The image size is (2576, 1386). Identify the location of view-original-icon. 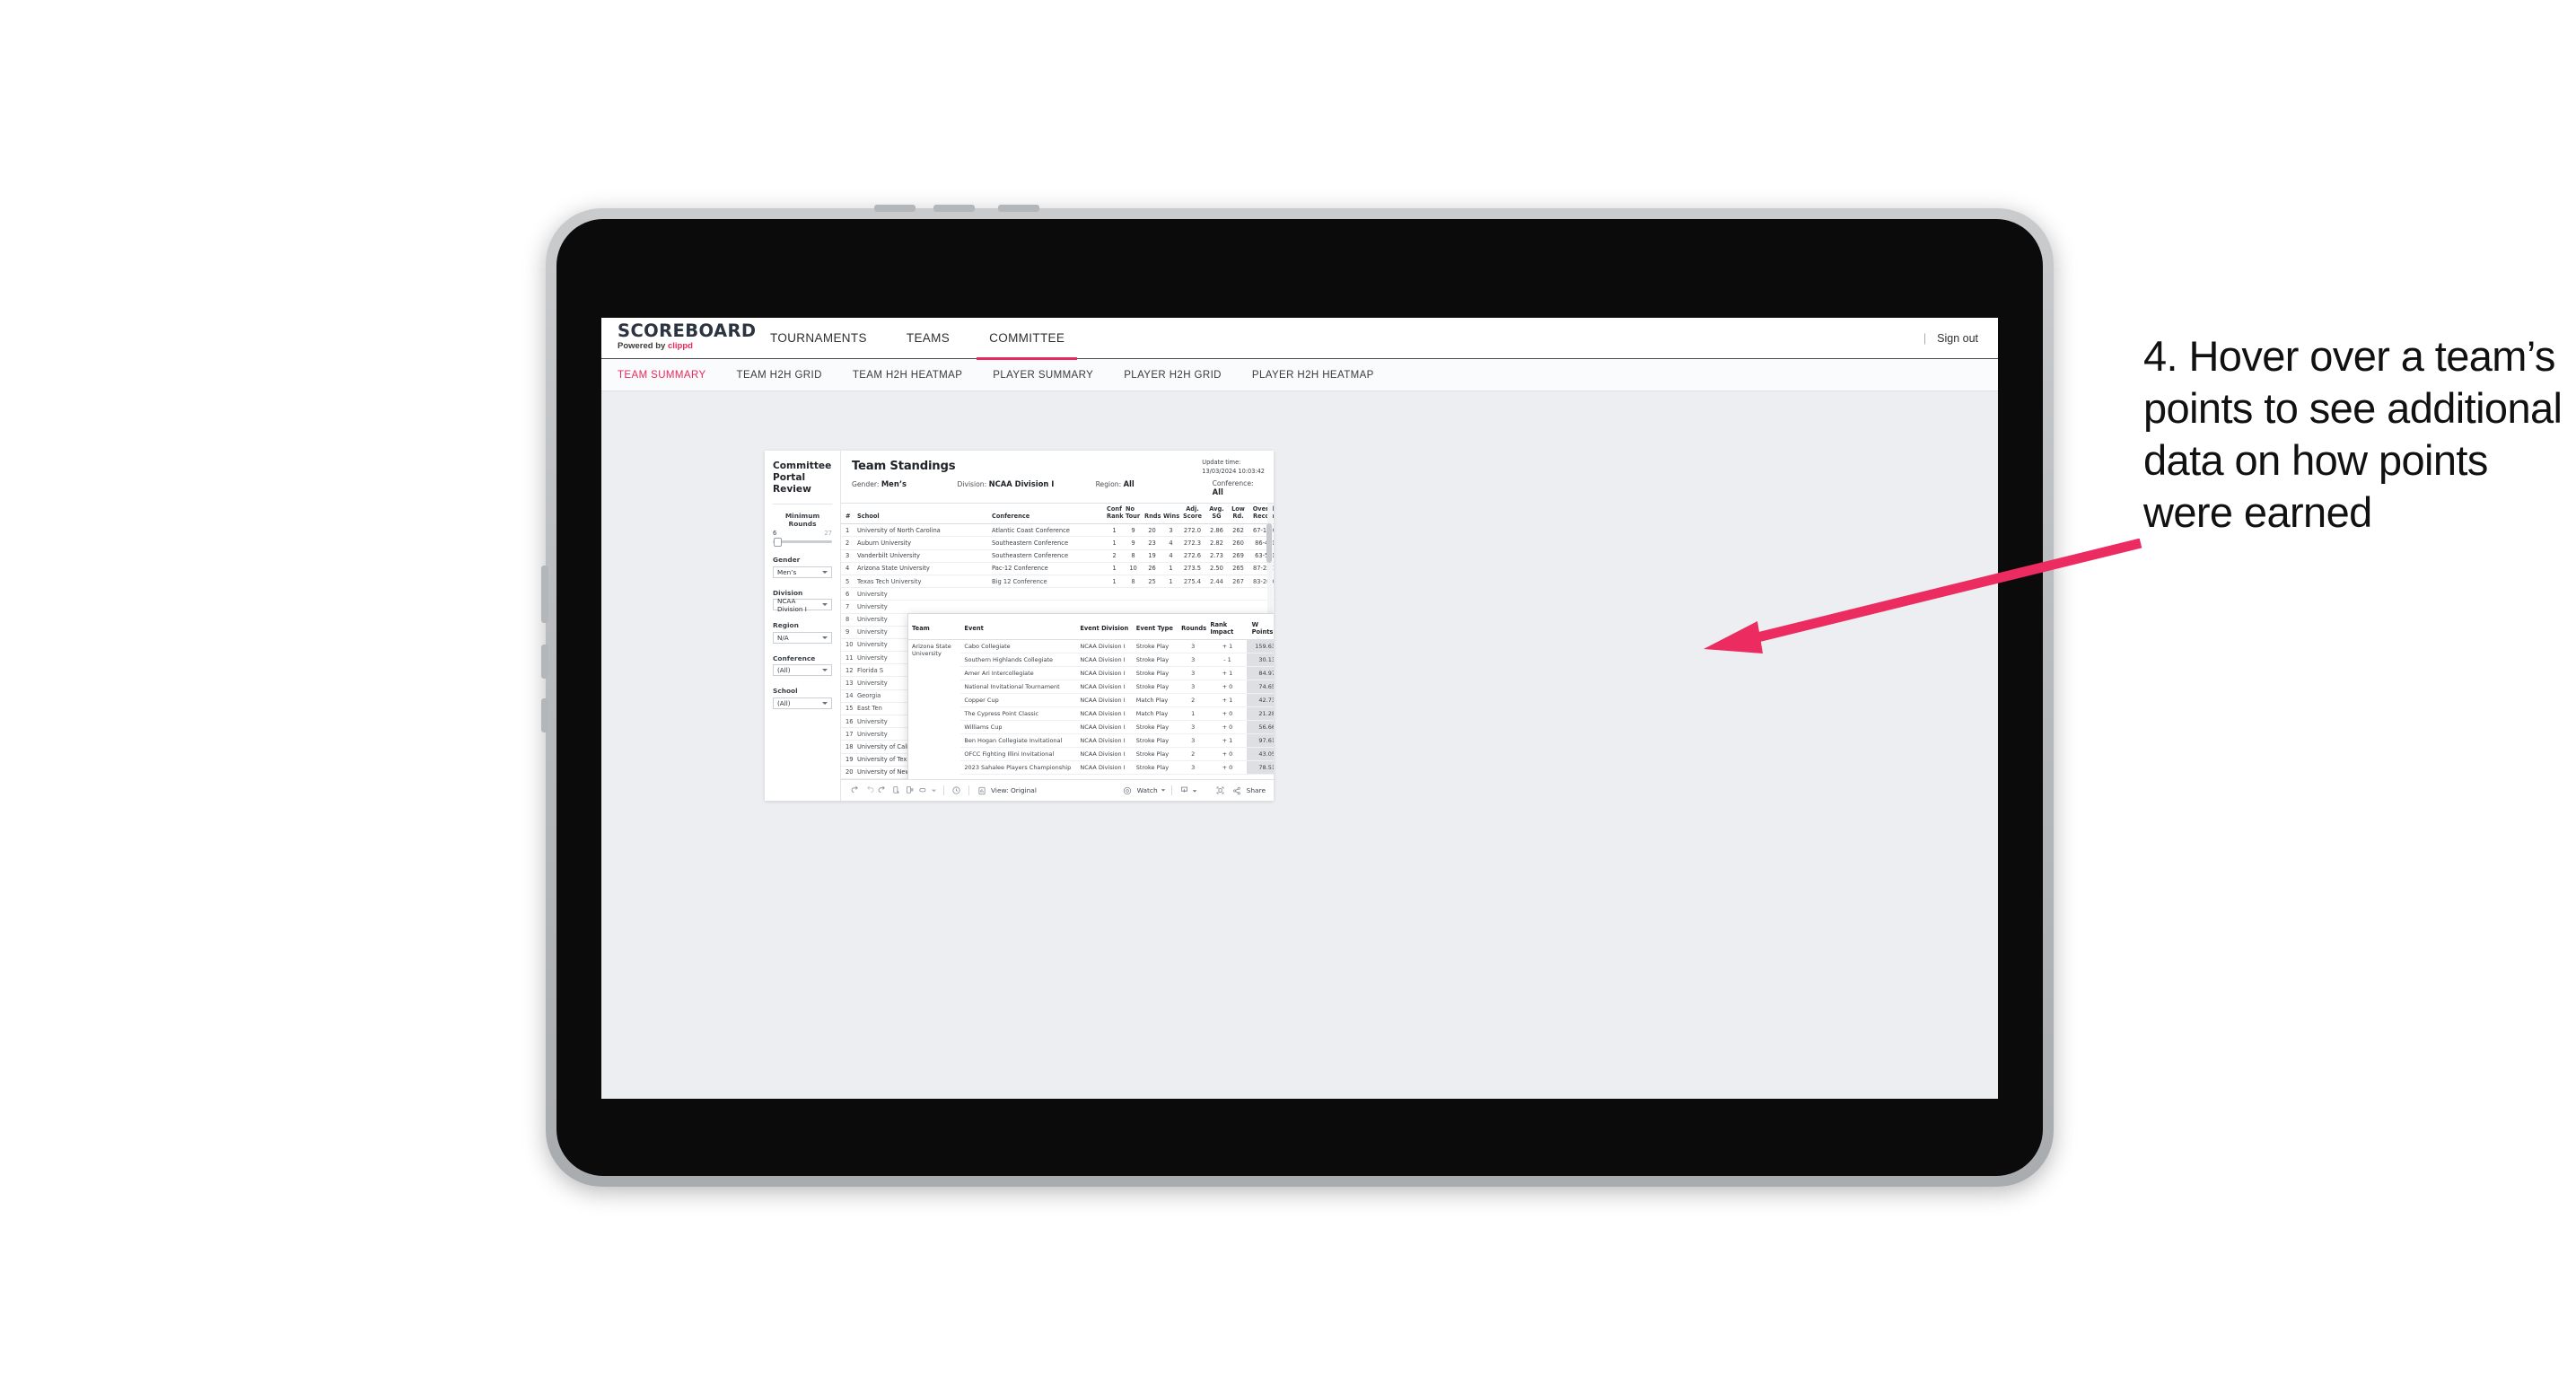
(982, 790).